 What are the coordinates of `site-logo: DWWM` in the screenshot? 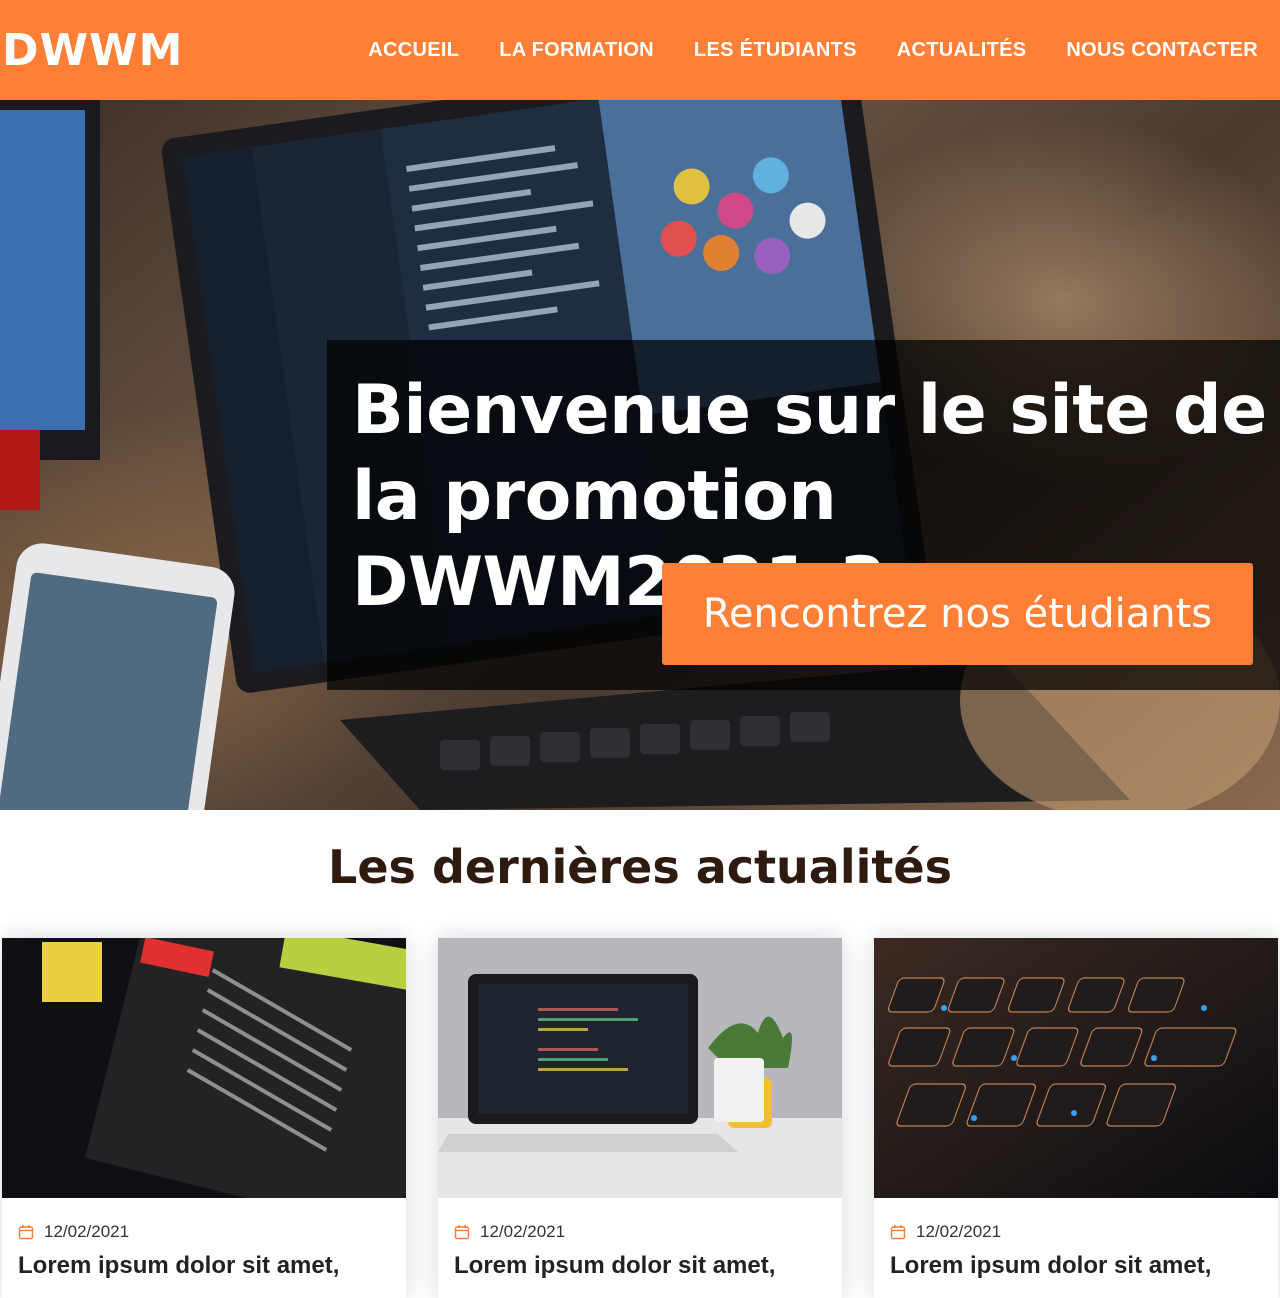 It's located at (92, 50).